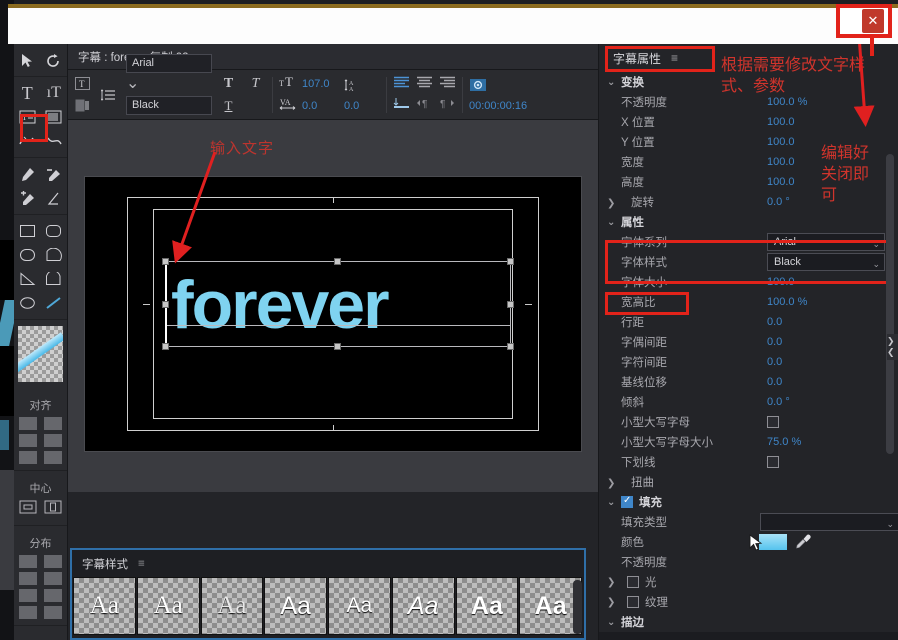  What do you see at coordinates (54, 141) in the screenshot?
I see `vertical-path-type-tool` at bounding box center [54, 141].